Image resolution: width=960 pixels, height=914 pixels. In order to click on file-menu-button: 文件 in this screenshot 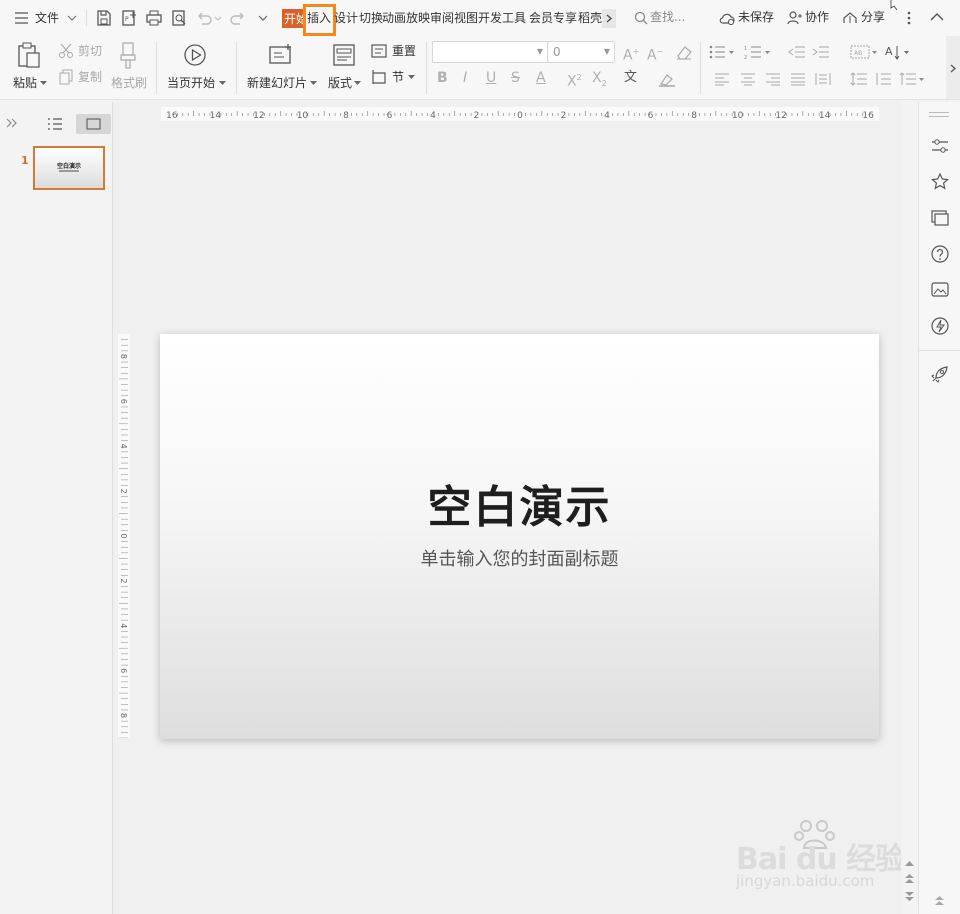, I will do `click(46, 18)`.